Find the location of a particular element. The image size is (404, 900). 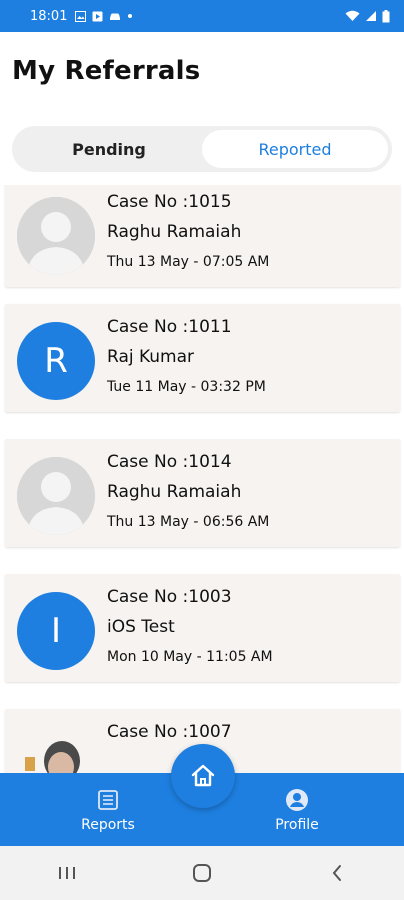

back-icon is located at coordinates (336, 873).